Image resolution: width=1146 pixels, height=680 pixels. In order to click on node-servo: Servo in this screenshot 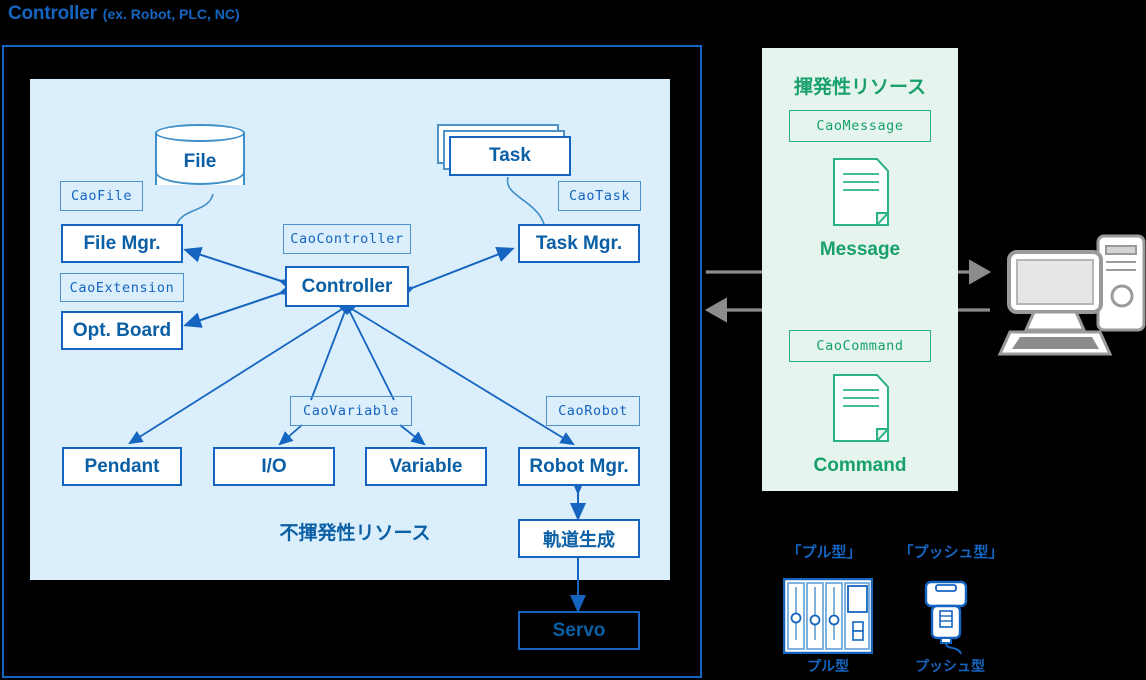, I will do `click(579, 630)`.